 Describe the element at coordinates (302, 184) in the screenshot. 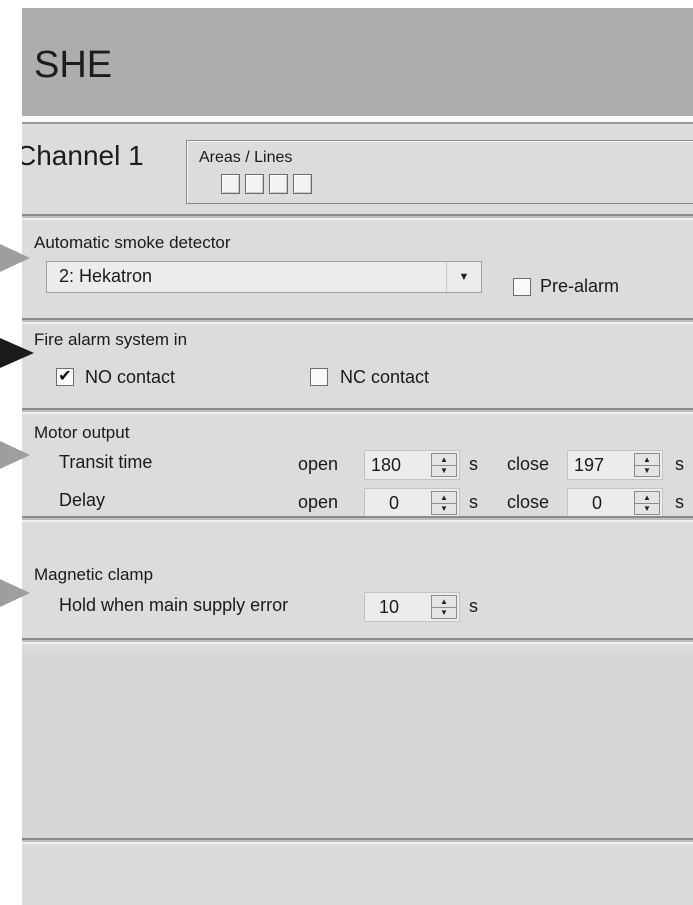

I see `area-4-checkbox` at that location.